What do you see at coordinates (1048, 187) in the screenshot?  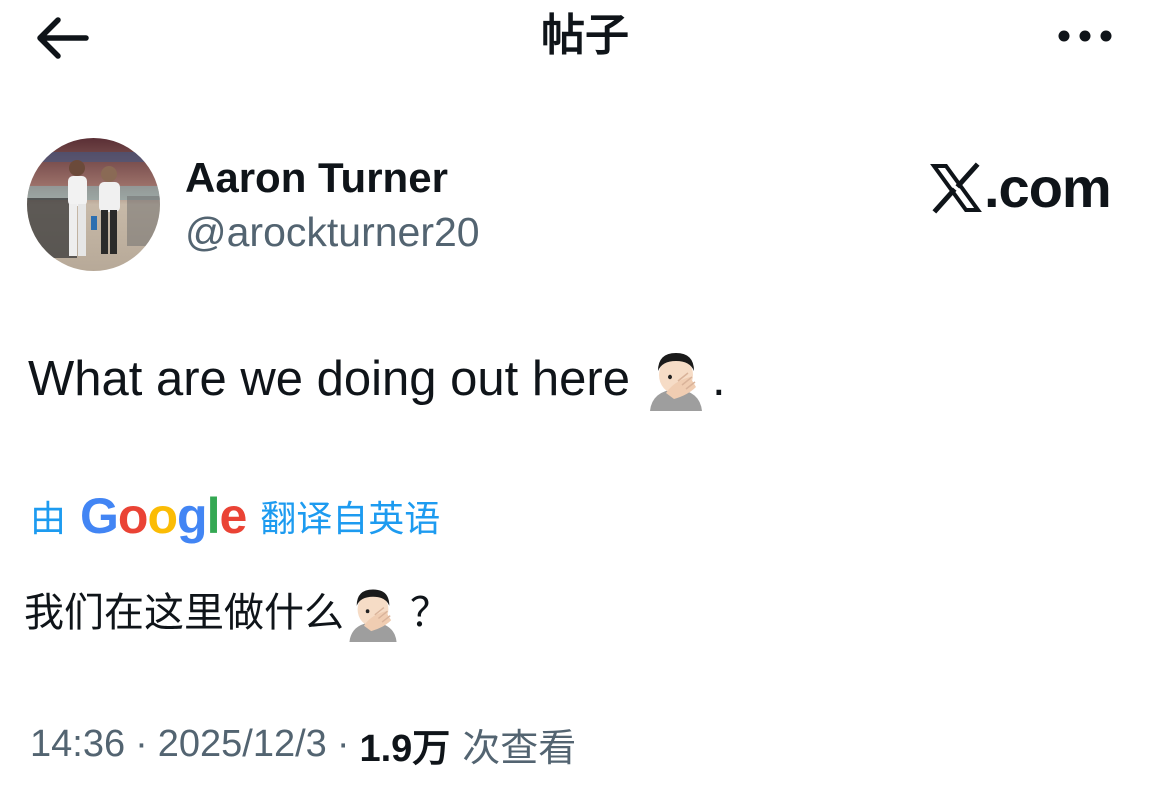 I see `brand-text: .com` at bounding box center [1048, 187].